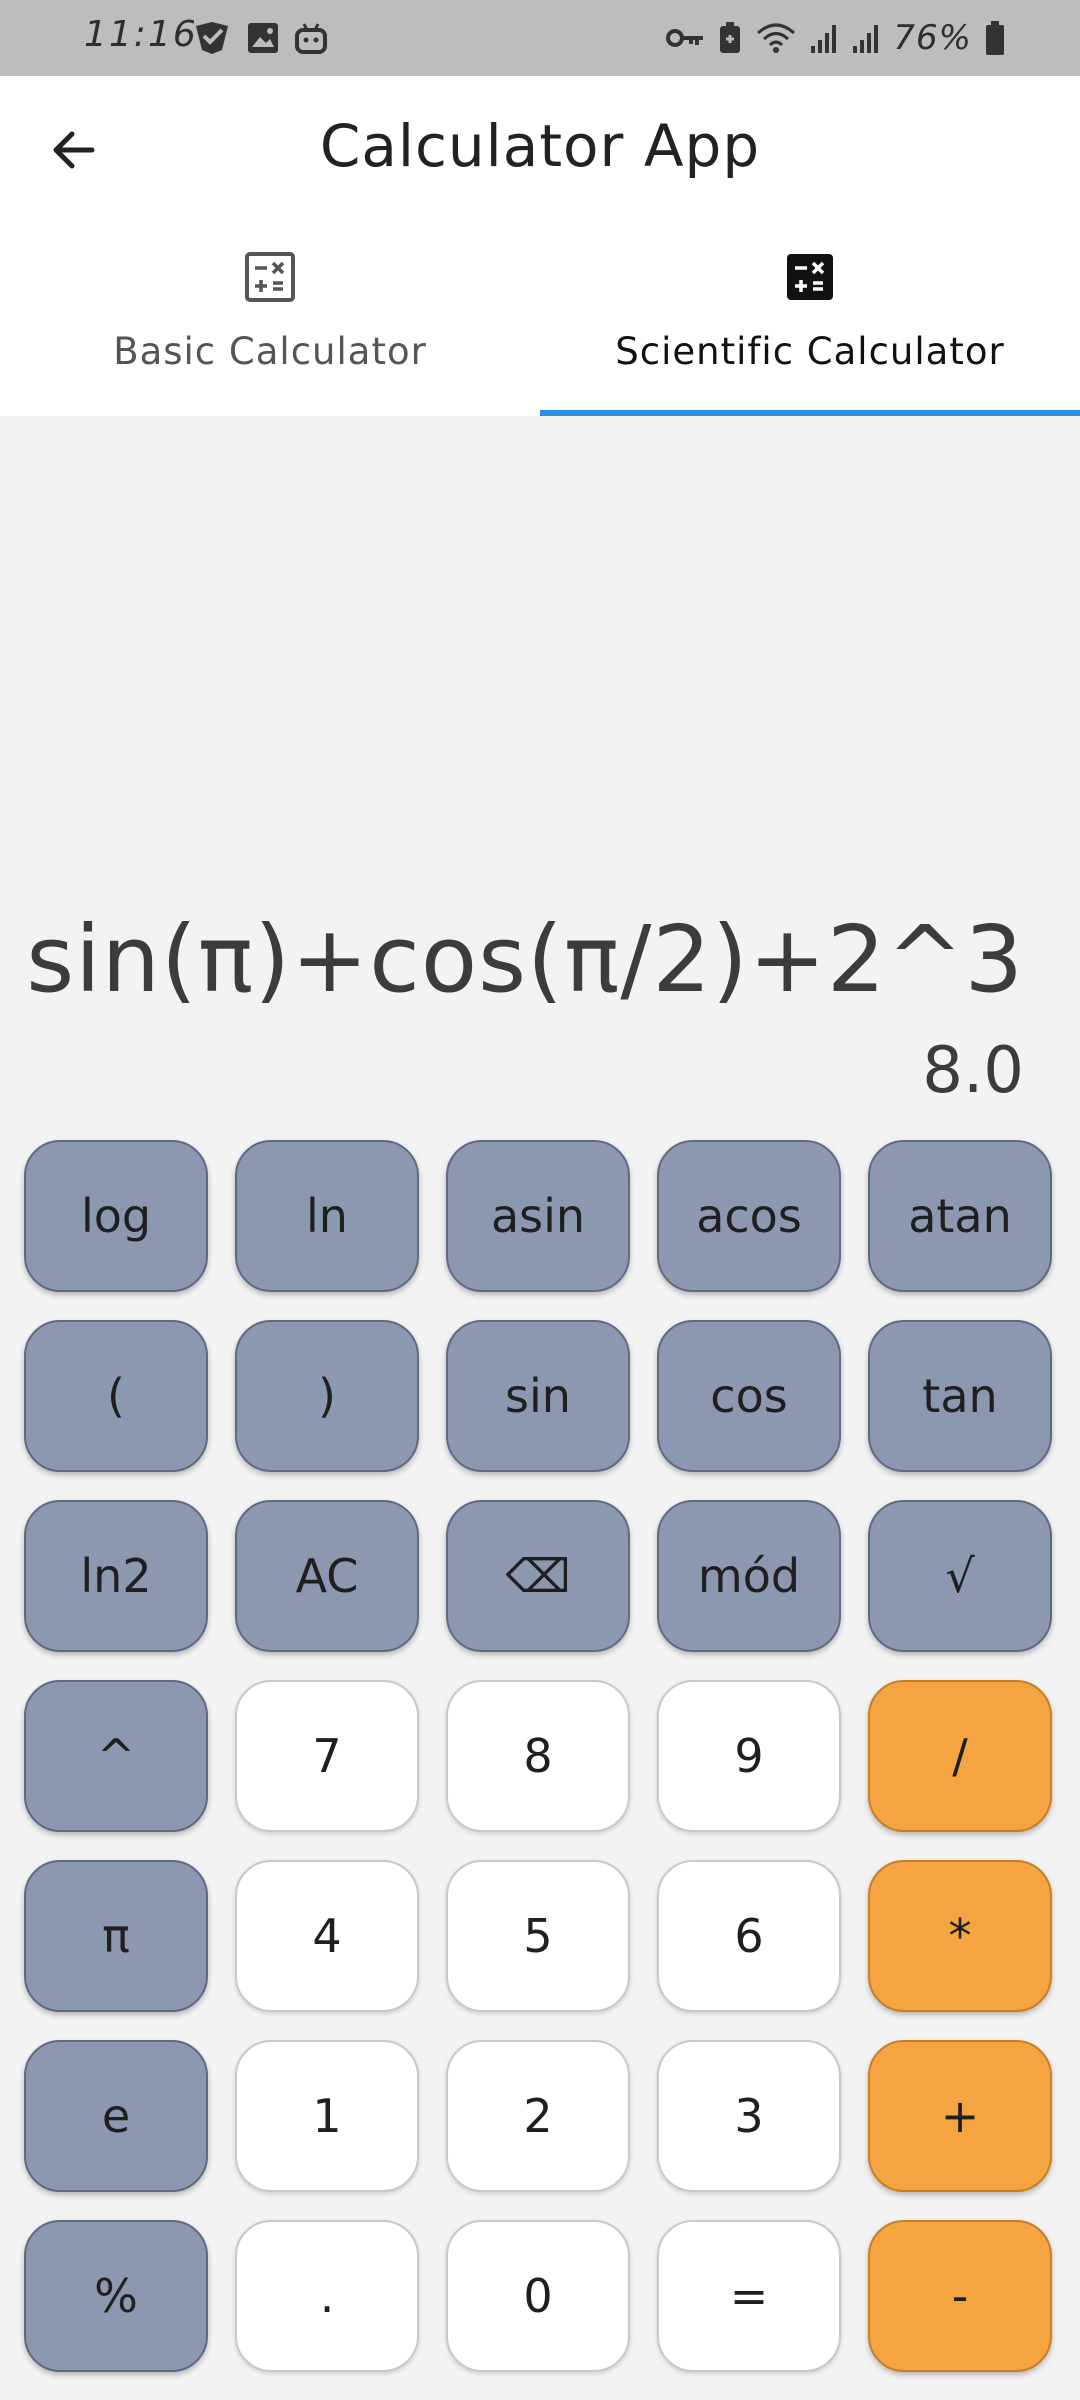 Image resolution: width=1080 pixels, height=2400 pixels. I want to click on key-label: 7, so click(327, 1756).